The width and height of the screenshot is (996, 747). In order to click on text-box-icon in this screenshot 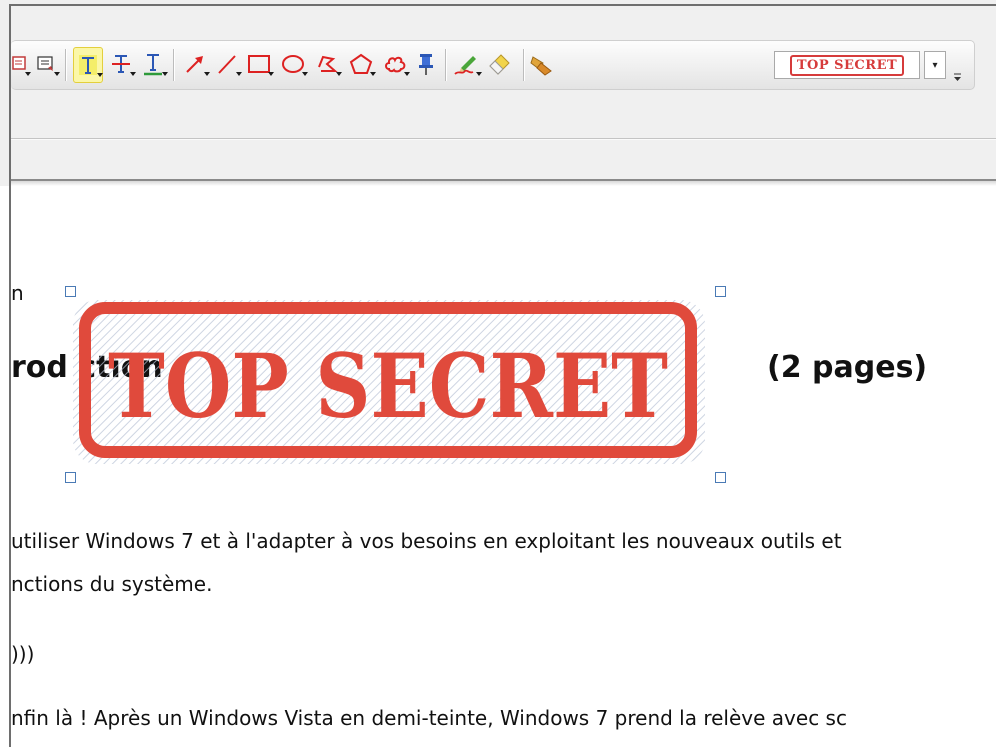, I will do `click(46, 64)`.